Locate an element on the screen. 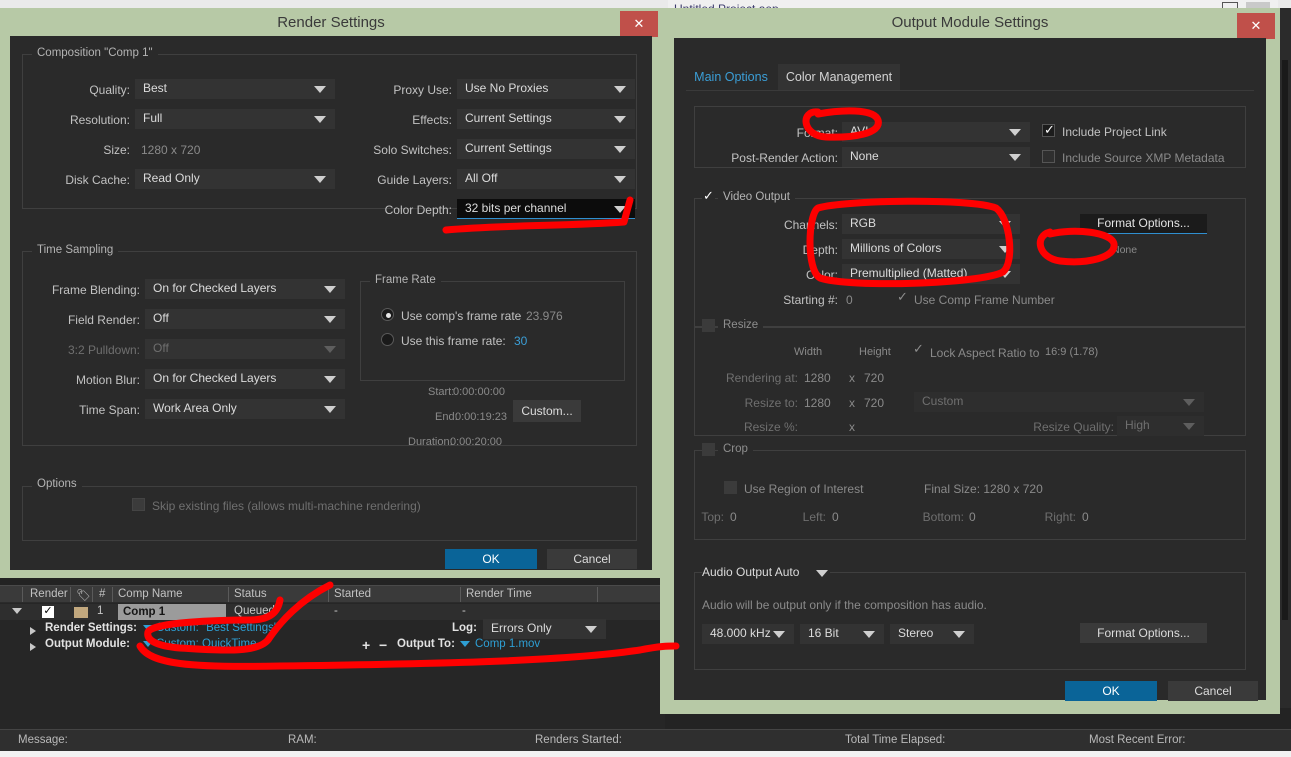  label-color-swatch is located at coordinates (81, 612).